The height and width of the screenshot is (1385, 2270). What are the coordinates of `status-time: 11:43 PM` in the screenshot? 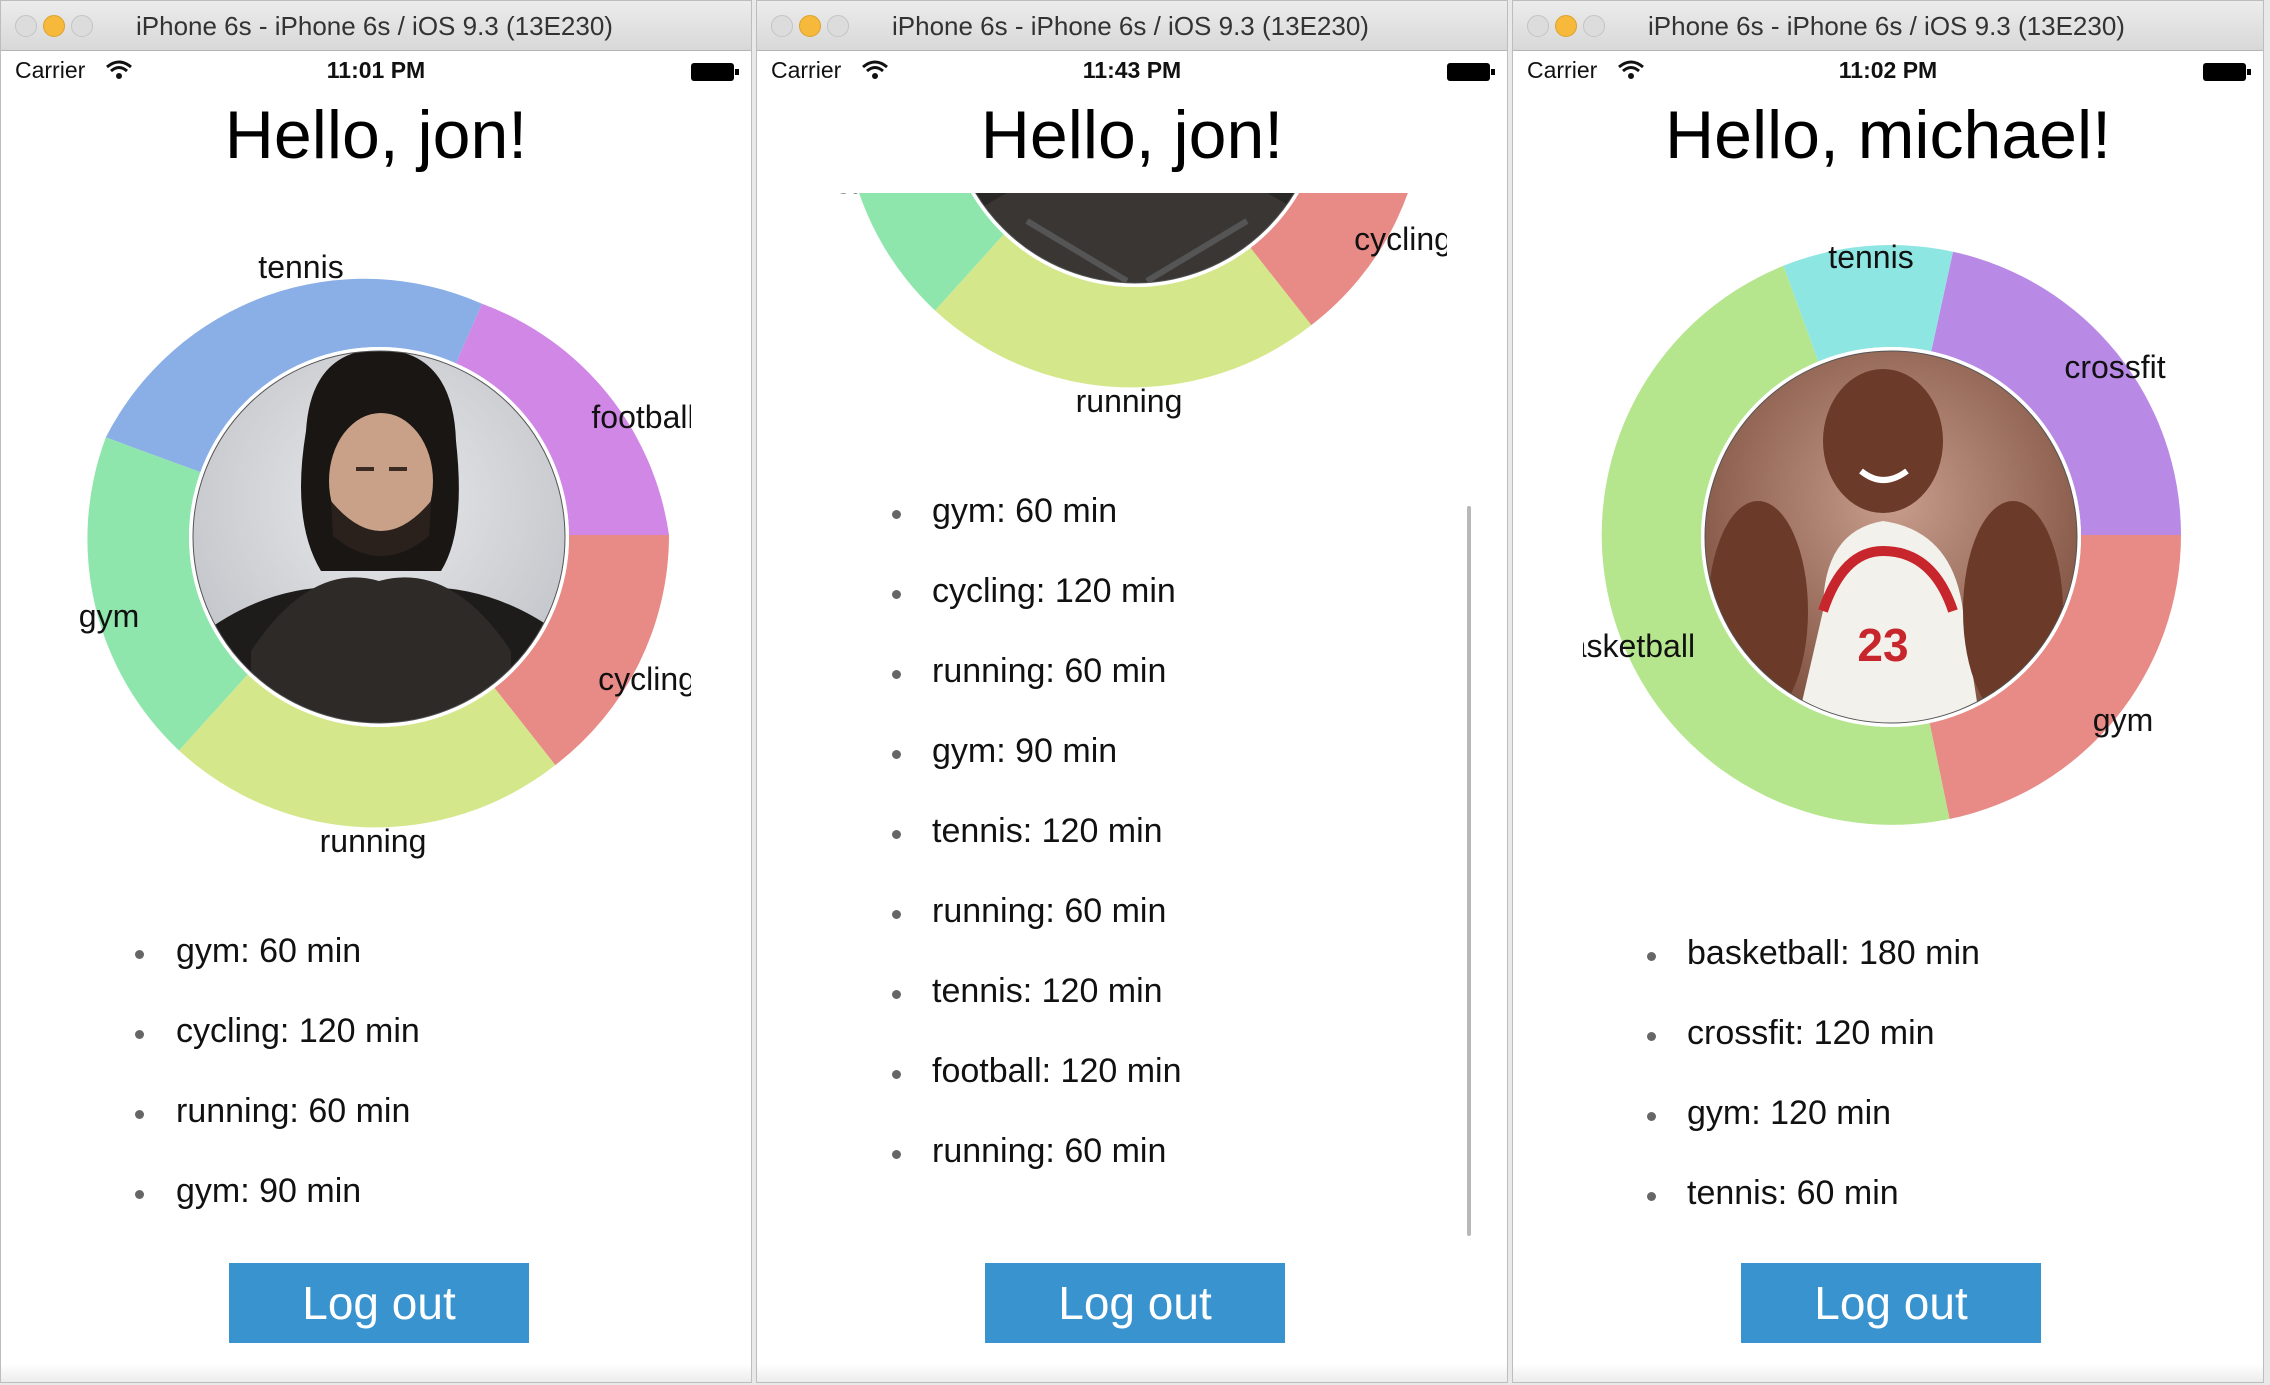 It's located at (1132, 70).